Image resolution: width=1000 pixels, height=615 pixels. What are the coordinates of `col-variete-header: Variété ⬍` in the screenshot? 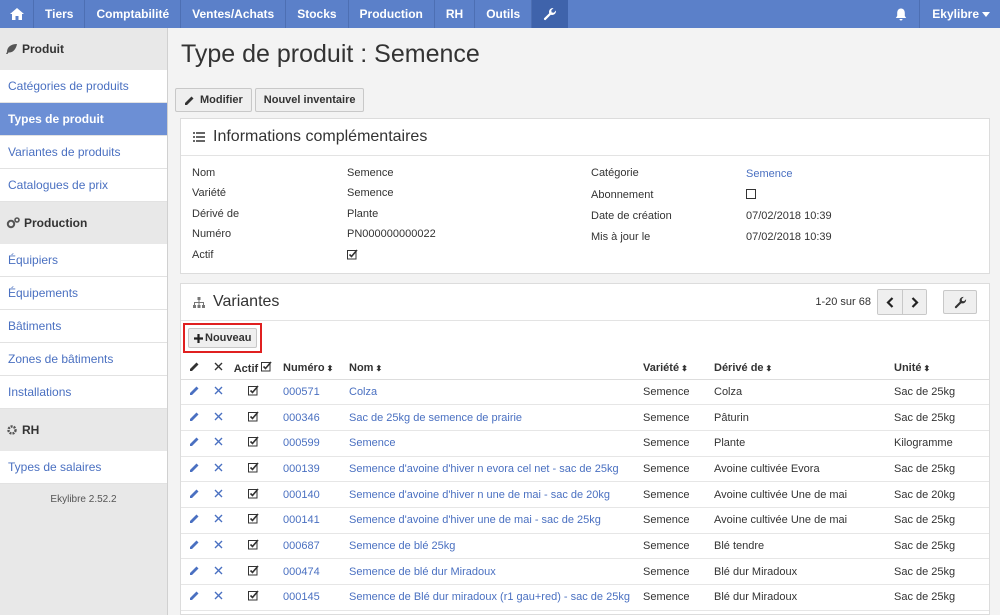 It's located at (678, 368).